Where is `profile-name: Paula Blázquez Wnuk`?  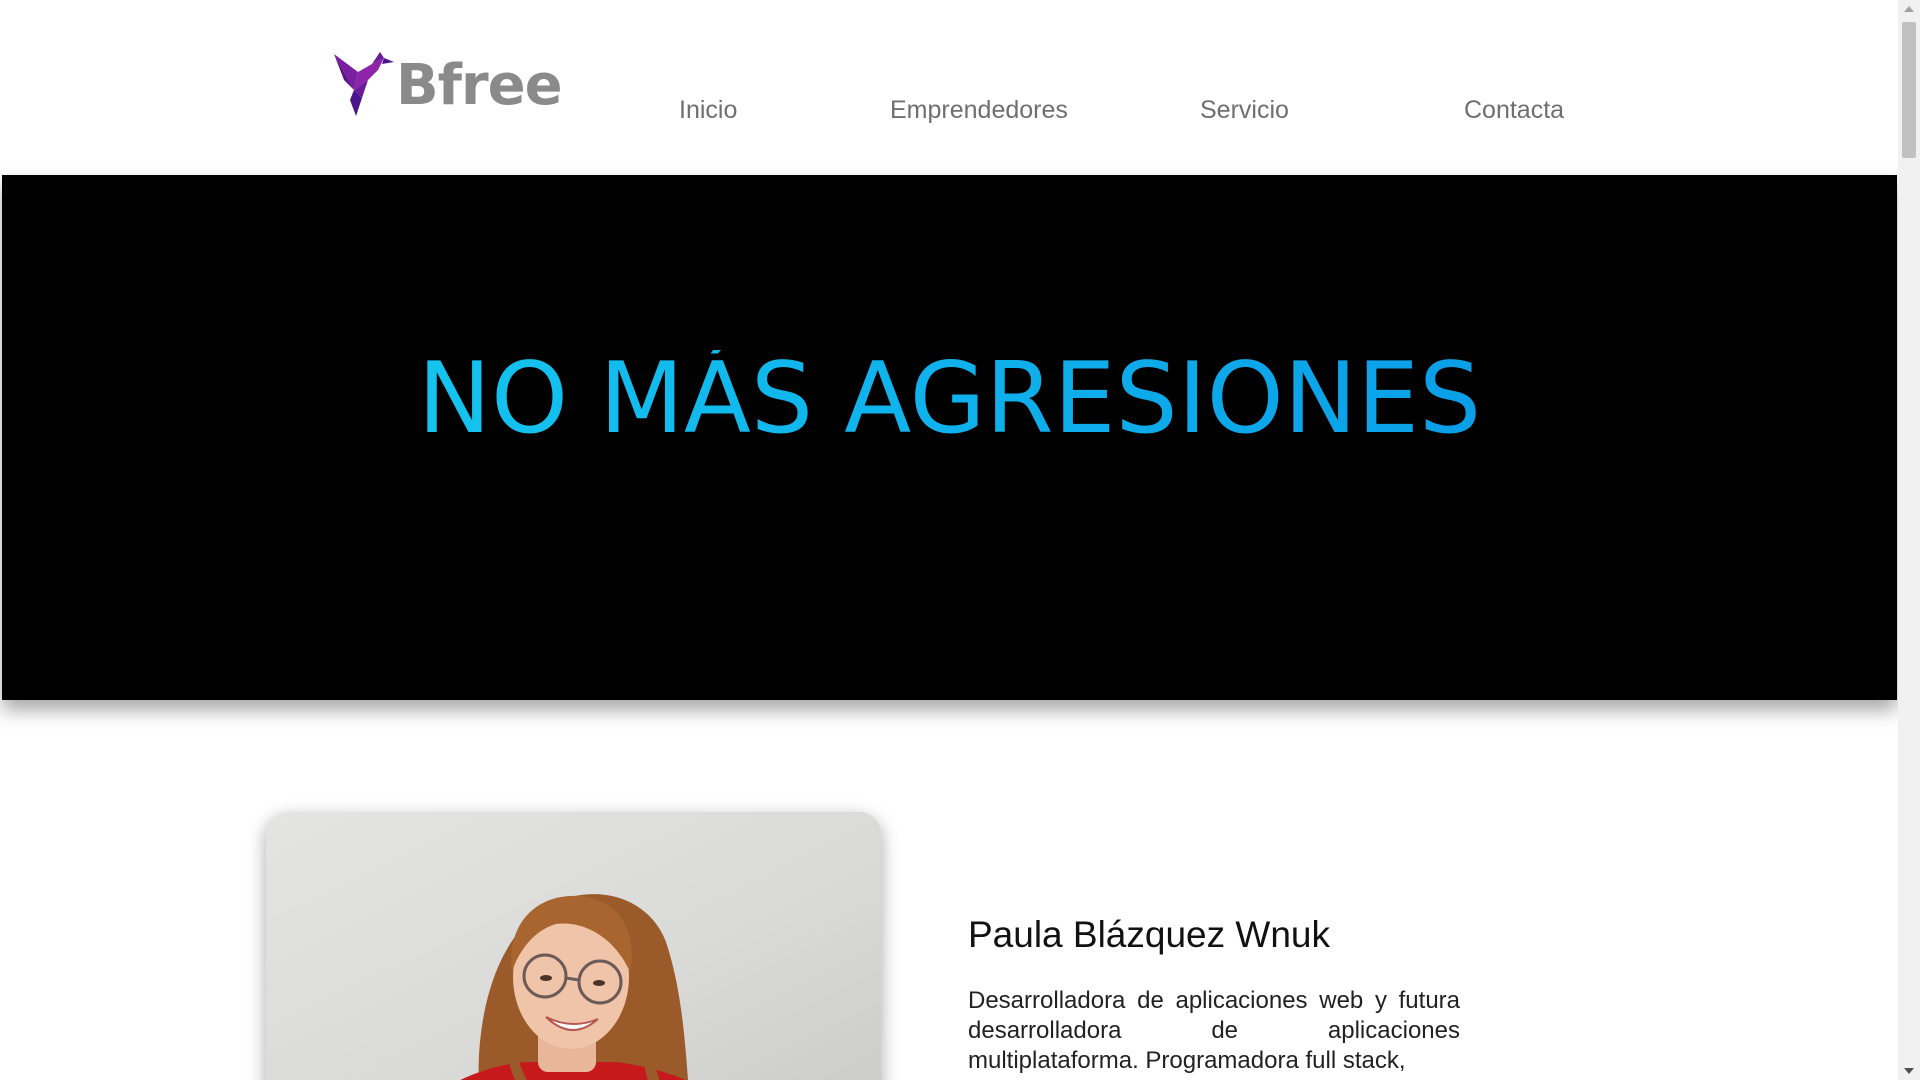 profile-name: Paula Blázquez Wnuk is located at coordinates (1149, 934).